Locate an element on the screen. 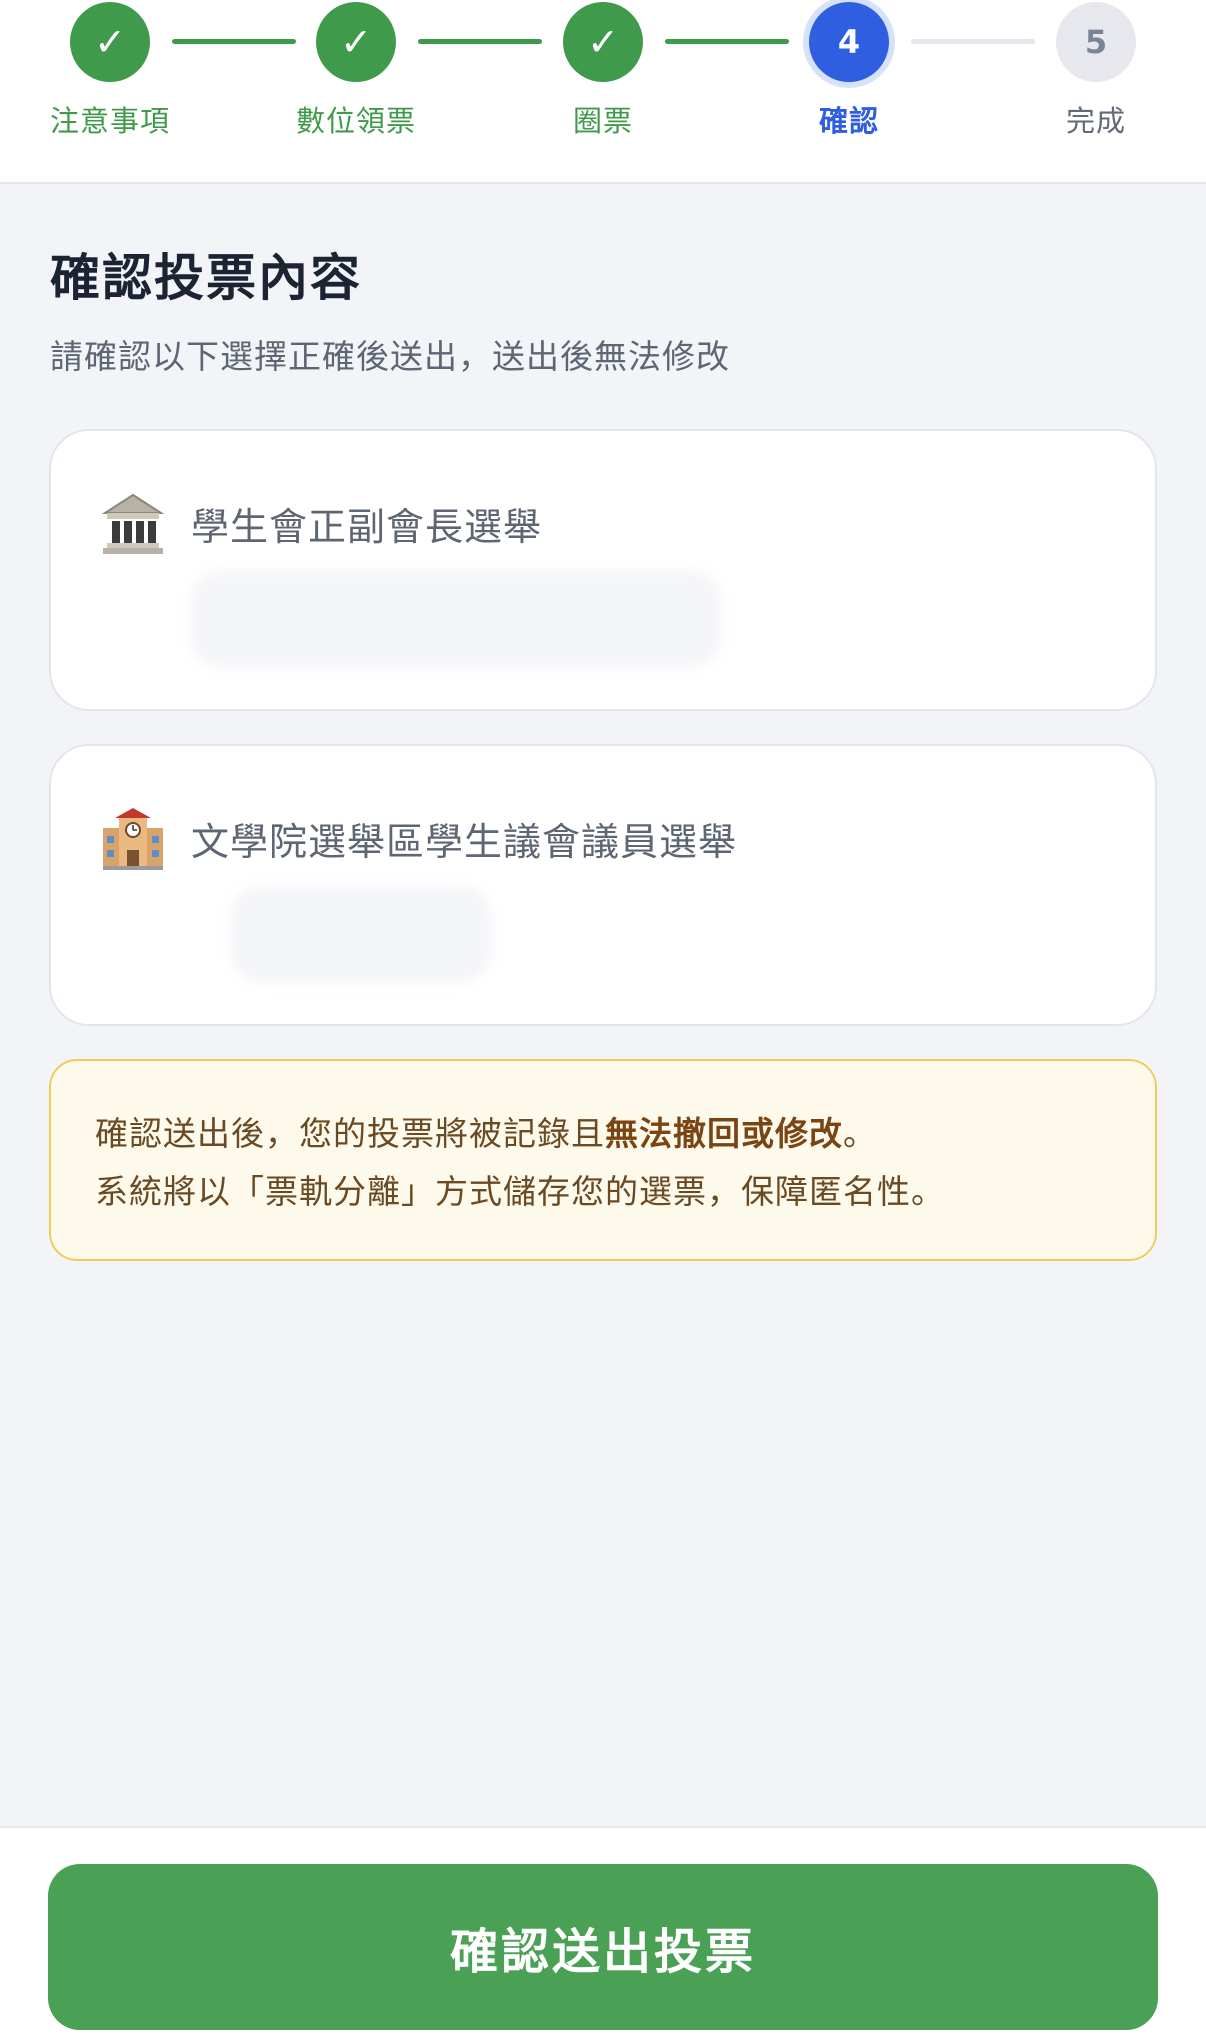  step-label: 數位領票 is located at coordinates (355, 121).